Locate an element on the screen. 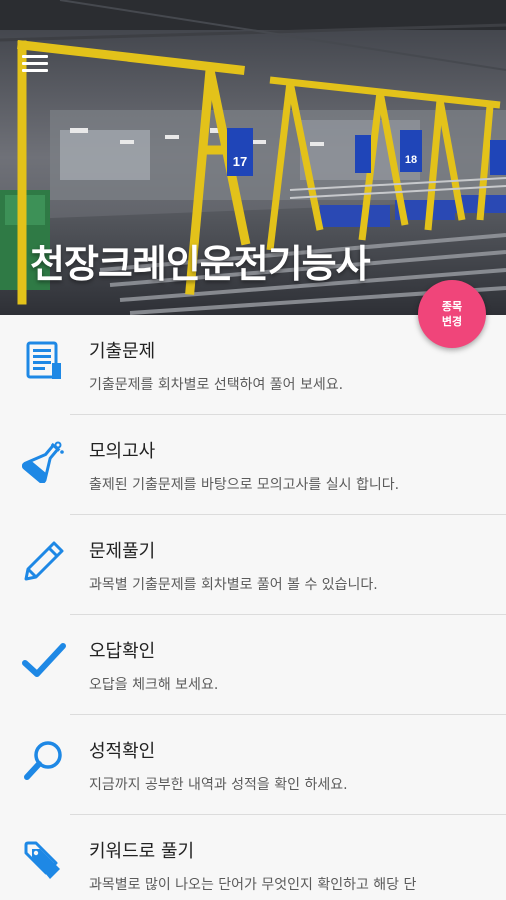 This screenshot has height=900, width=506. menu-item-keyword-solve: 키워드로 풀기 과목별로 많이 나오는 단어가 무엇인지 확인하고 해당 단 is located at coordinates (253, 857).